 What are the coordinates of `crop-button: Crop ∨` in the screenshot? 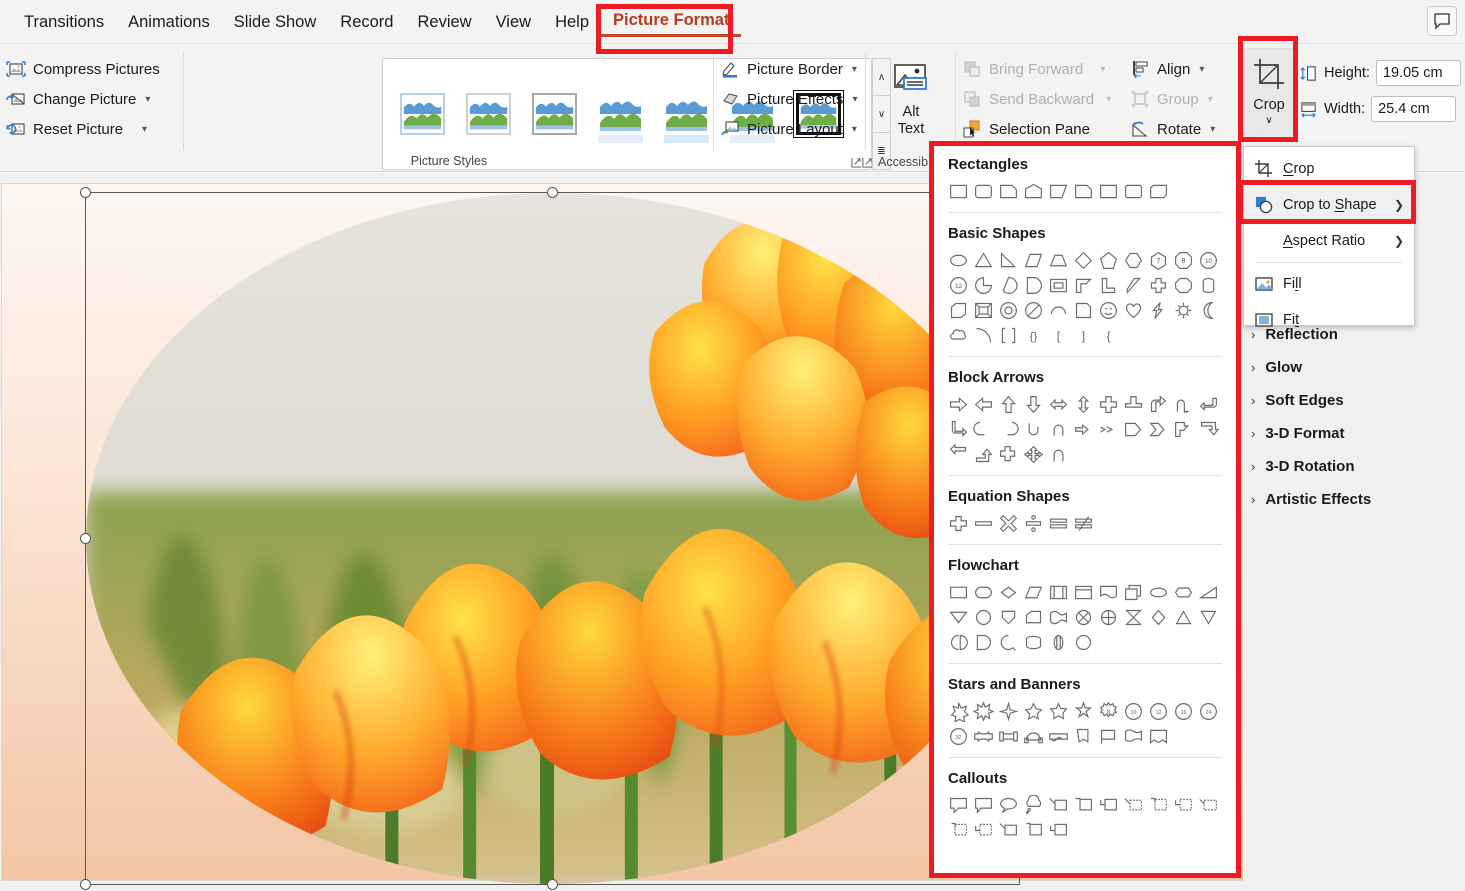 It's located at (1269, 93).